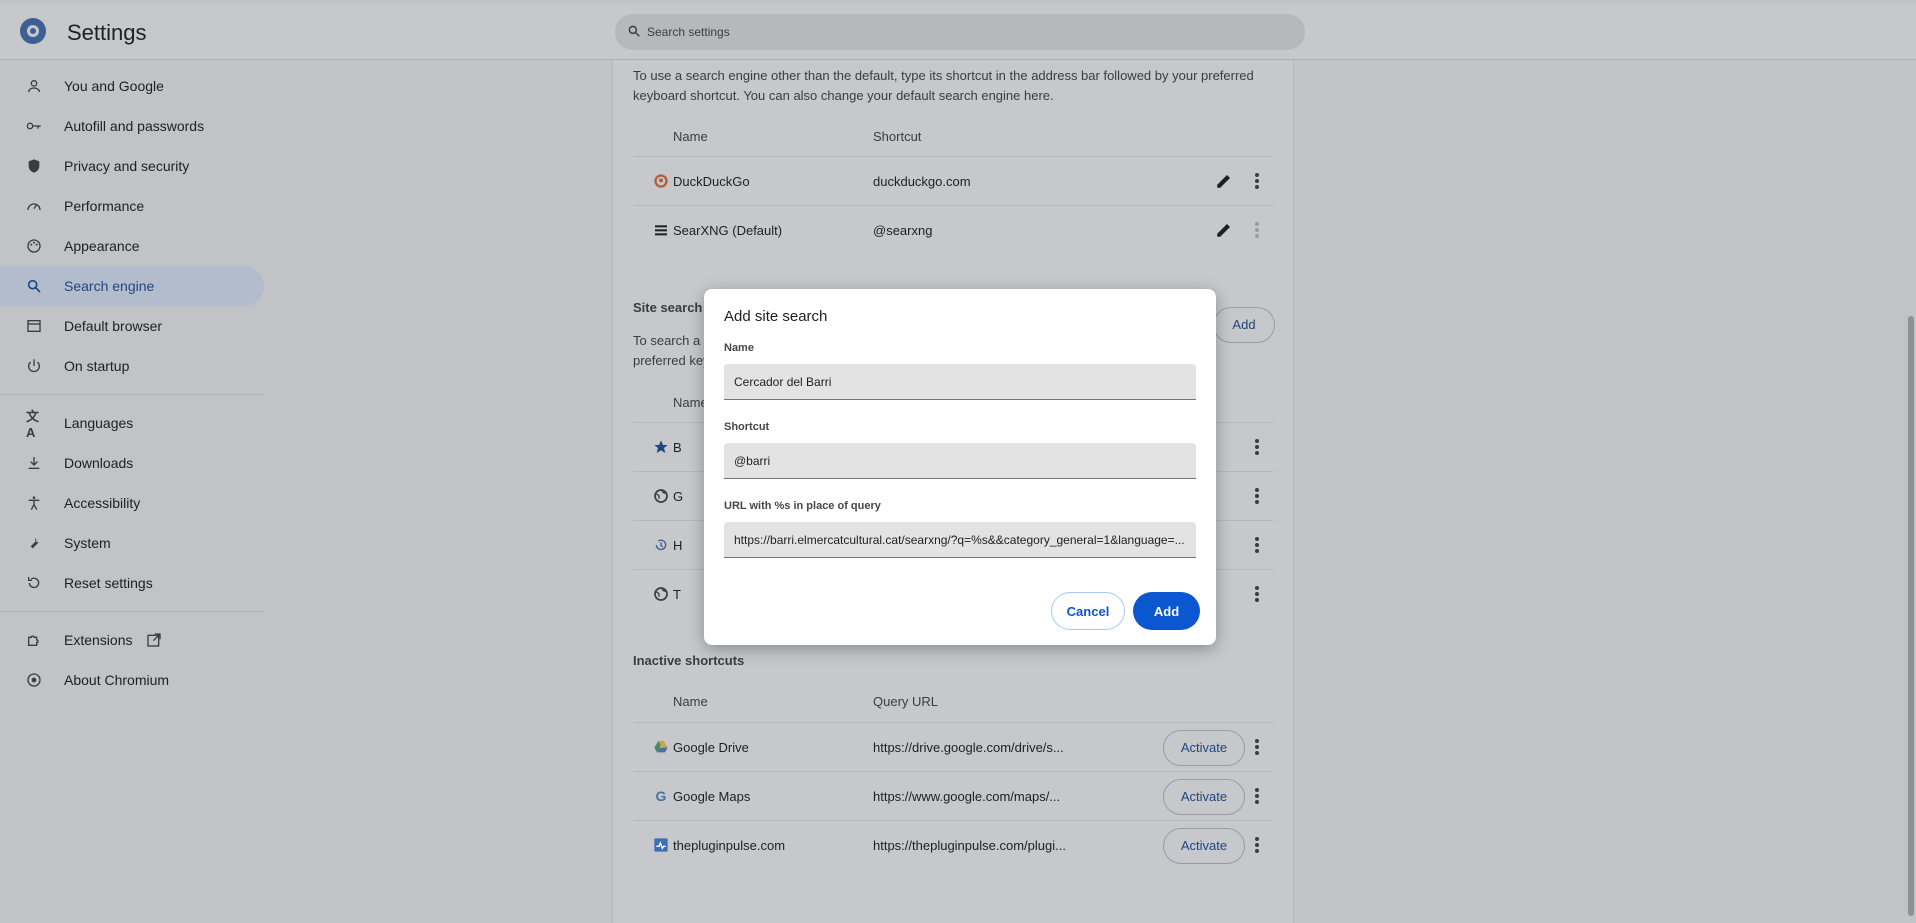  What do you see at coordinates (109, 286) in the screenshot?
I see `sidebar-item-label: Search engine` at bounding box center [109, 286].